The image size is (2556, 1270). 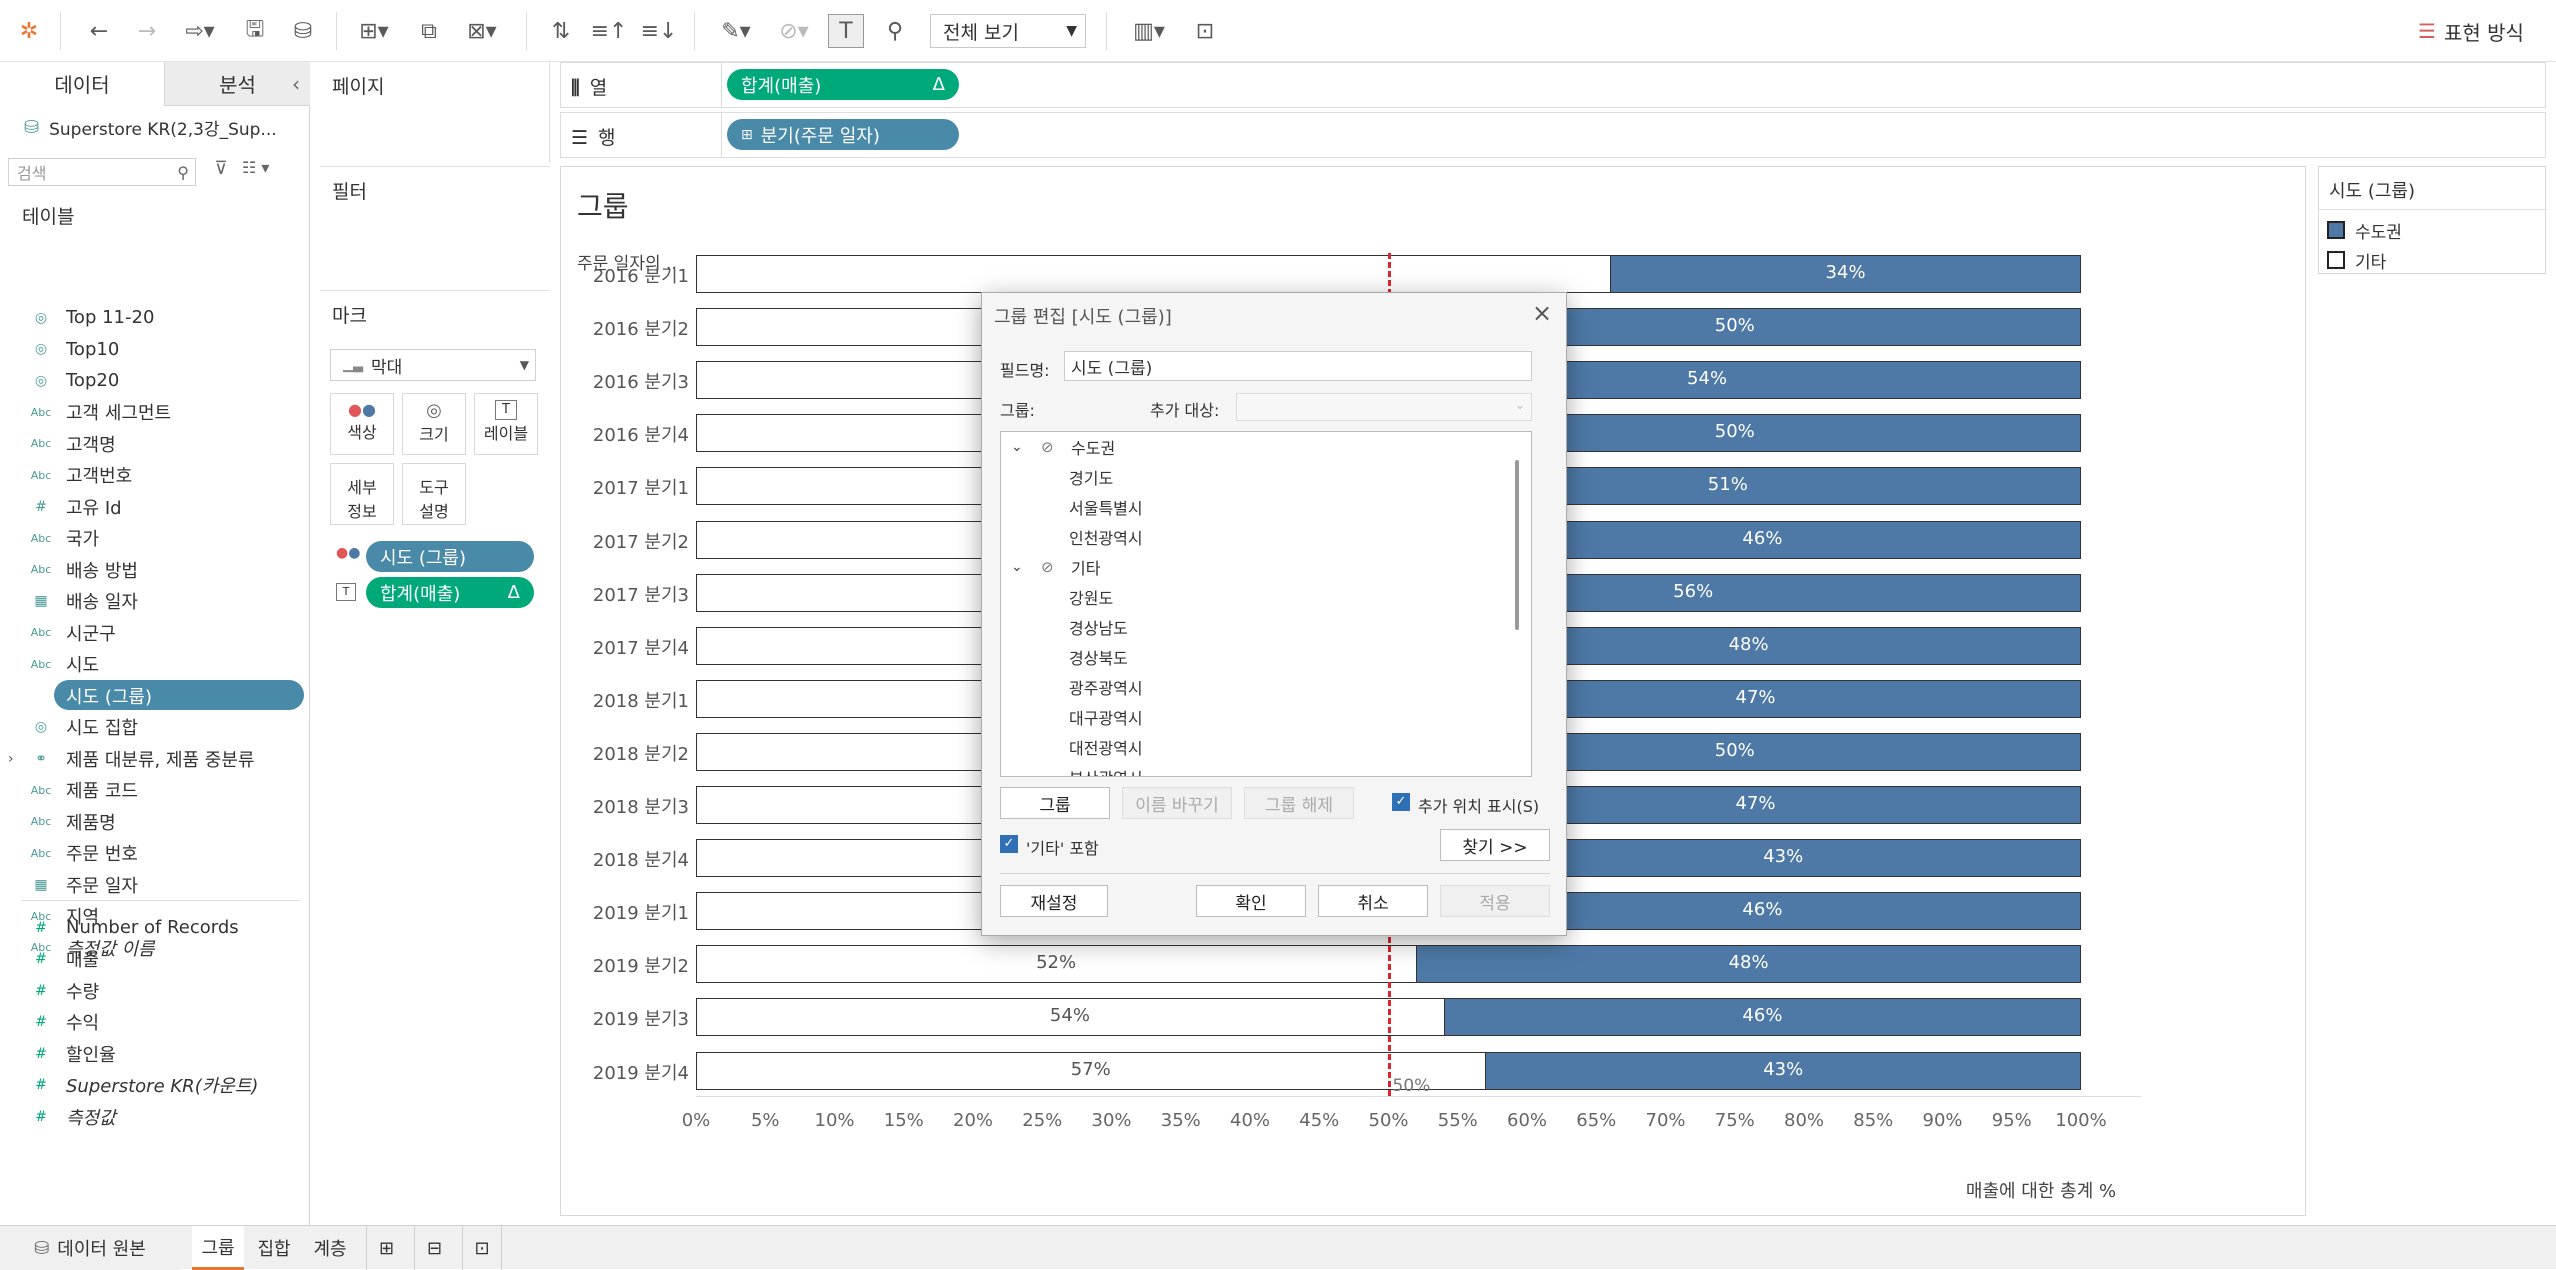 What do you see at coordinates (1265, 567) in the screenshot?
I see `tree-group-row: ⌄ ⊘ 기타` at bounding box center [1265, 567].